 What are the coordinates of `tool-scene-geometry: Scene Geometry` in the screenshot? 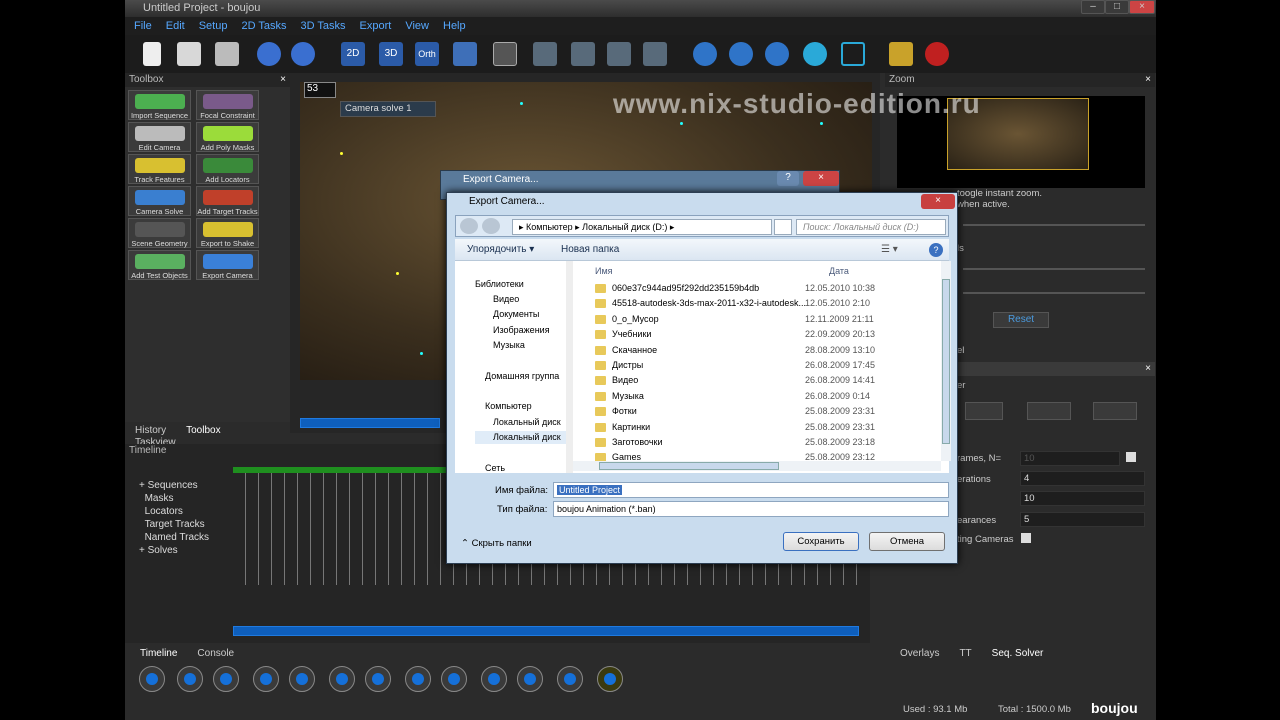 It's located at (159, 233).